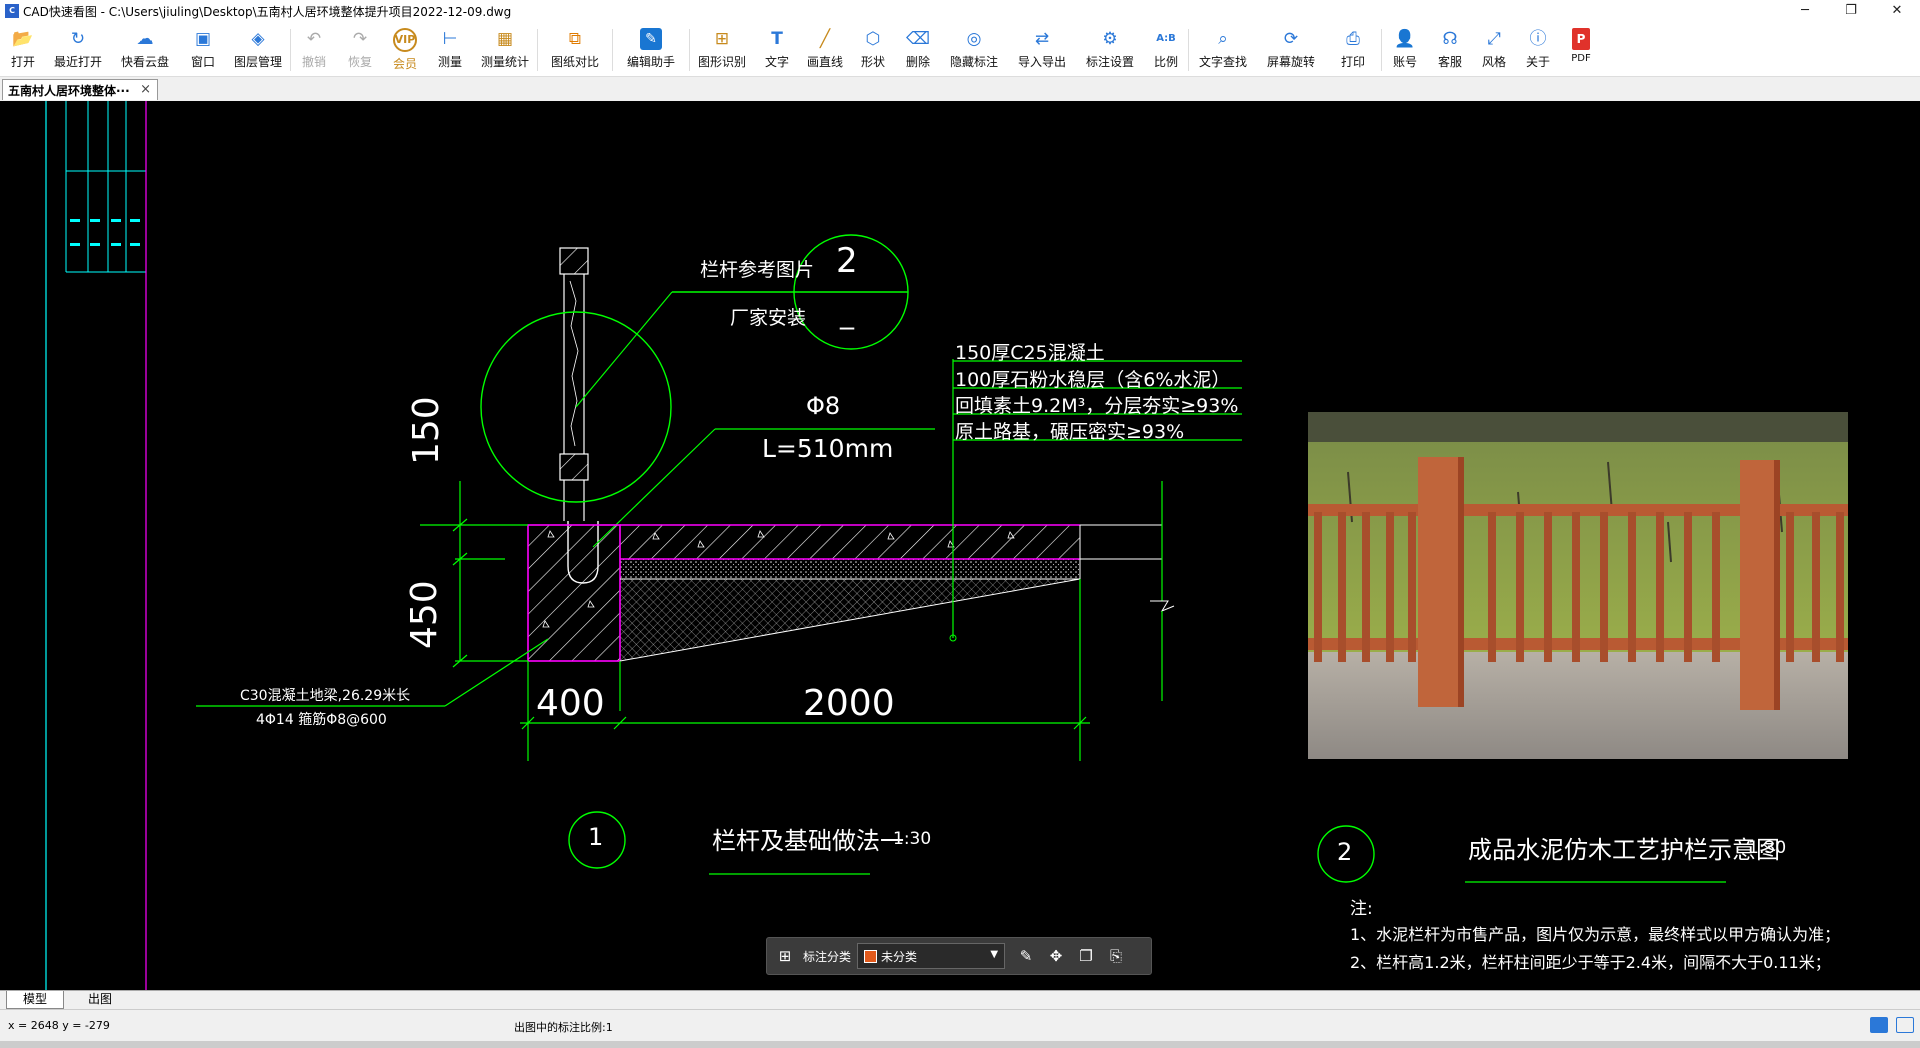  I want to click on close-tab-icon: ×, so click(145, 89).